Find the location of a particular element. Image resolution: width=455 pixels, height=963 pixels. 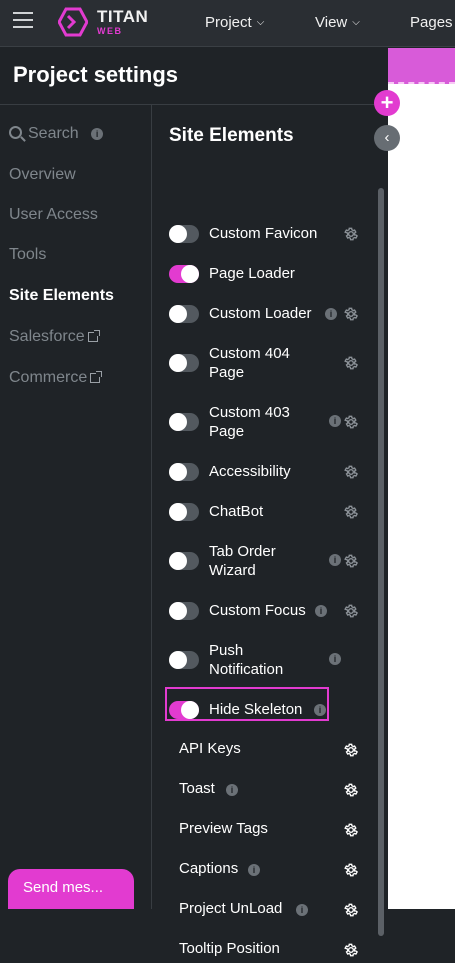

collapse-panel-button: ‹ is located at coordinates (387, 138).